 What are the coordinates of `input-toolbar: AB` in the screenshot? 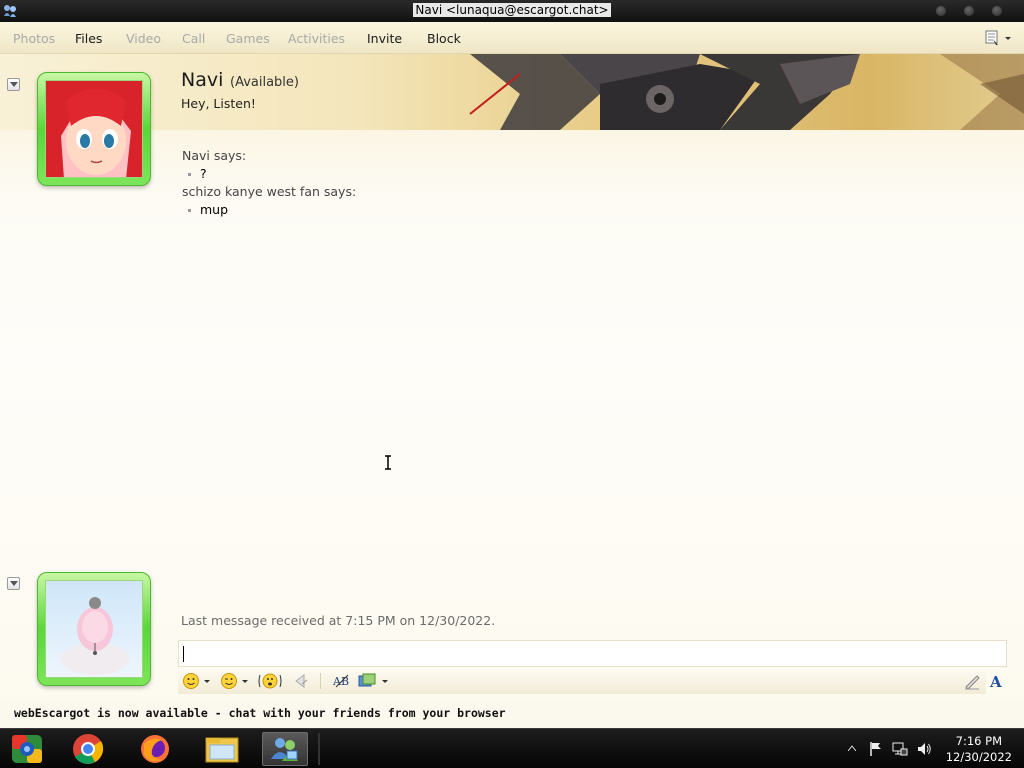 It's located at (582, 681).